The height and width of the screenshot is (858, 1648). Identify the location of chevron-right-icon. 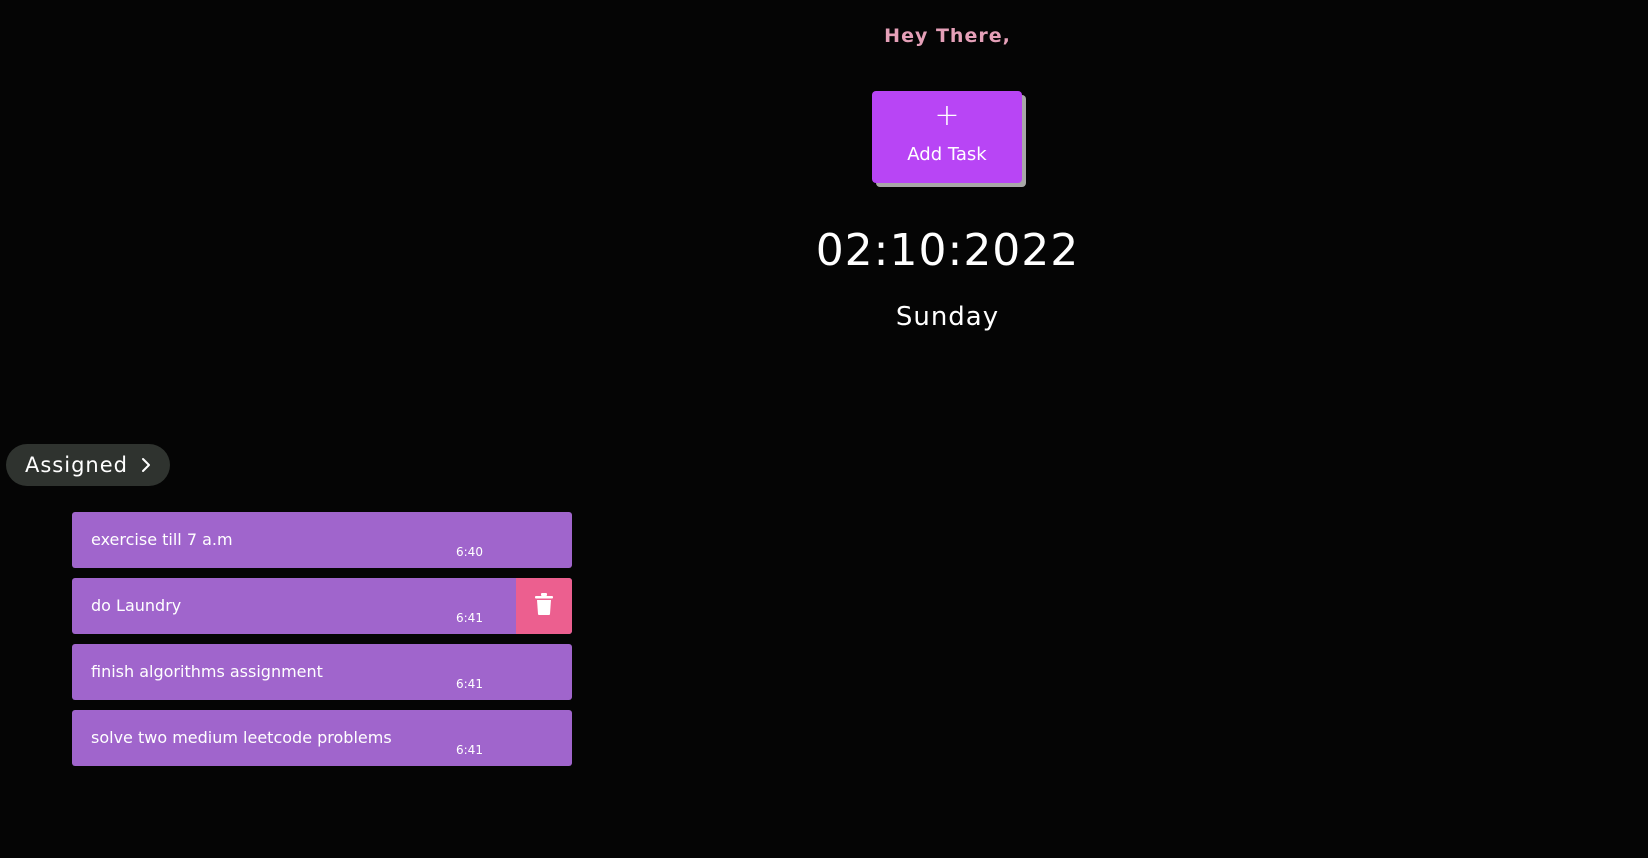
(146, 465).